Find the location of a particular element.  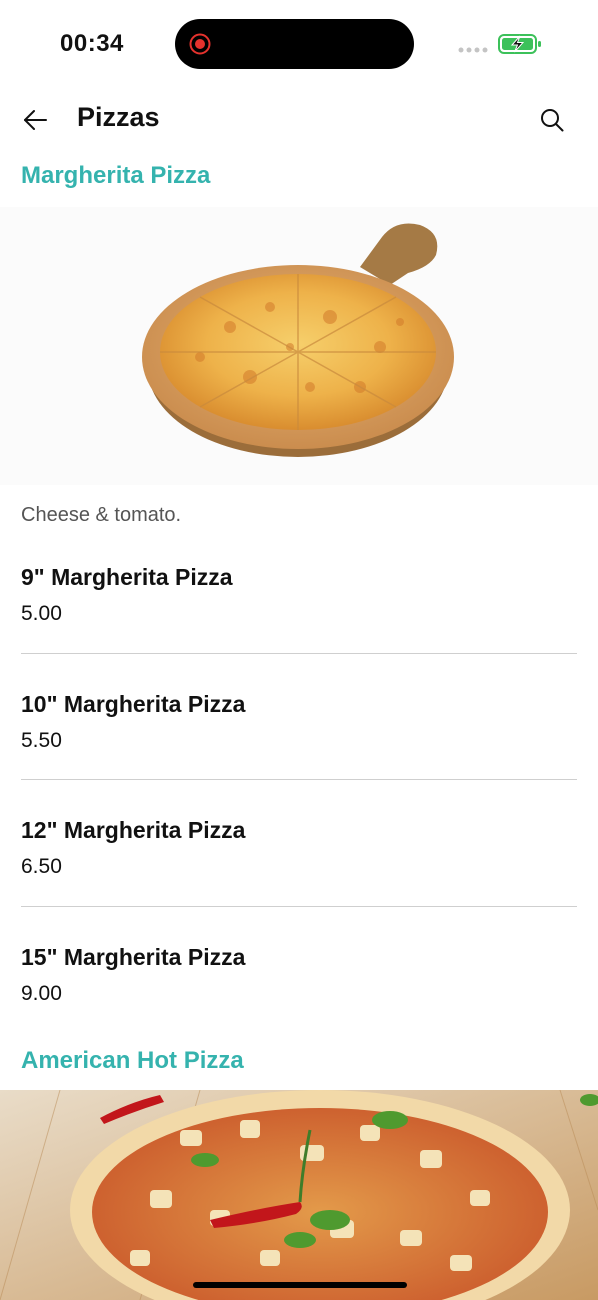

cellular-signal-icon is located at coordinates (473, 50).